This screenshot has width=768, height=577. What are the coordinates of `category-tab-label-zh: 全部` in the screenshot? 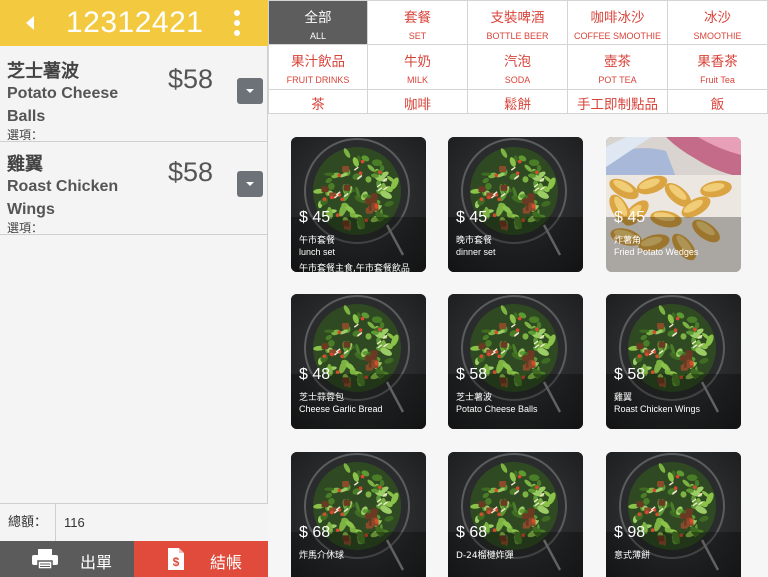 It's located at (318, 18).